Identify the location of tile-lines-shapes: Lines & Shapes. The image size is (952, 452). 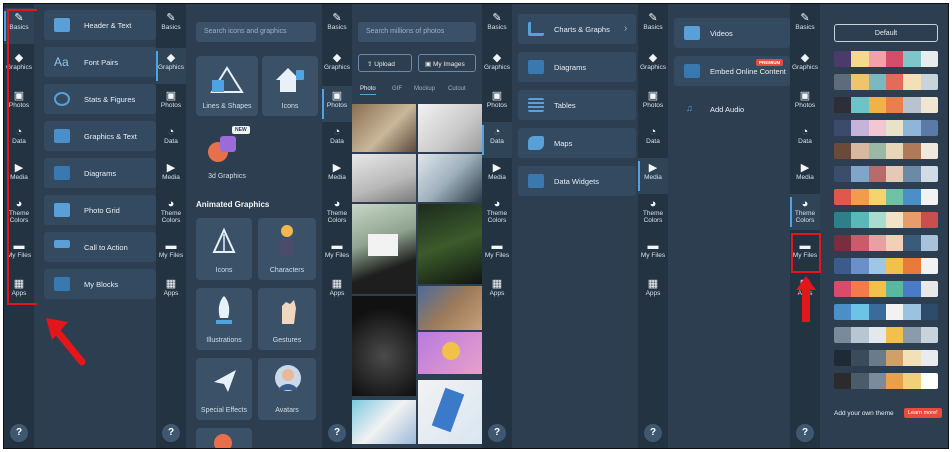
(227, 86).